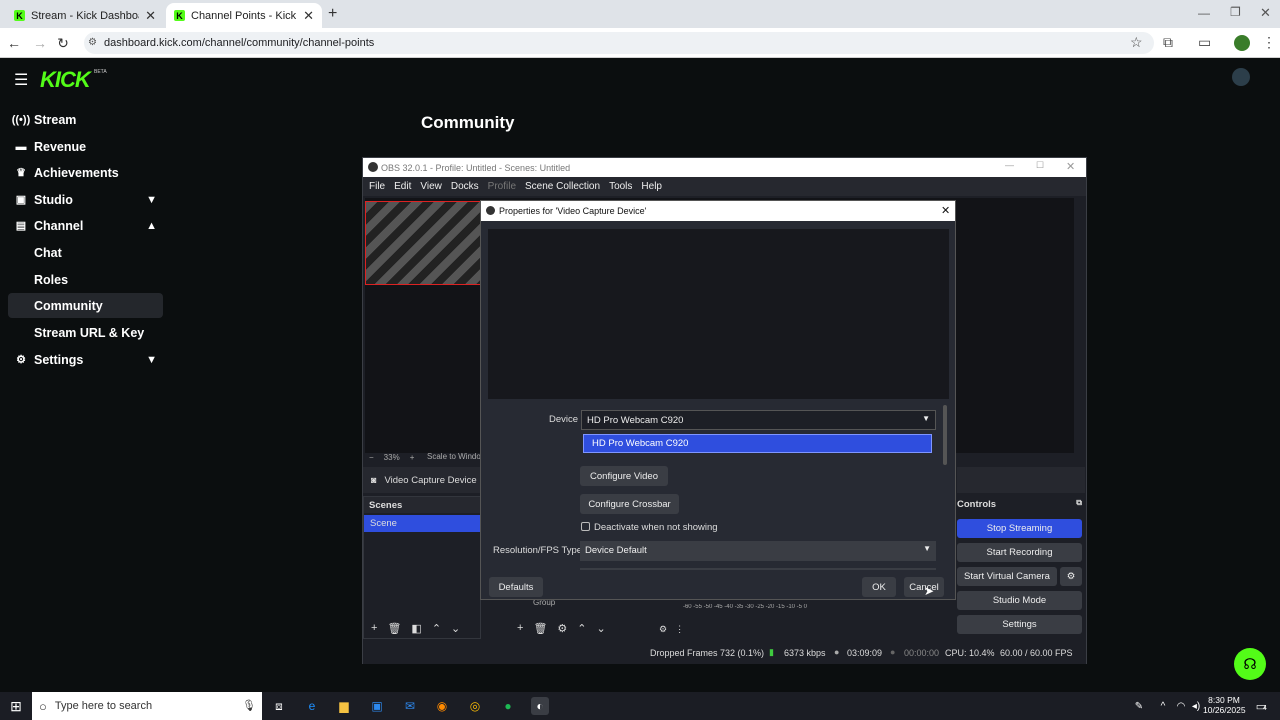 This screenshot has height=720, width=1280. What do you see at coordinates (410, 706) in the screenshot?
I see `mail-icon: ✉` at bounding box center [410, 706].